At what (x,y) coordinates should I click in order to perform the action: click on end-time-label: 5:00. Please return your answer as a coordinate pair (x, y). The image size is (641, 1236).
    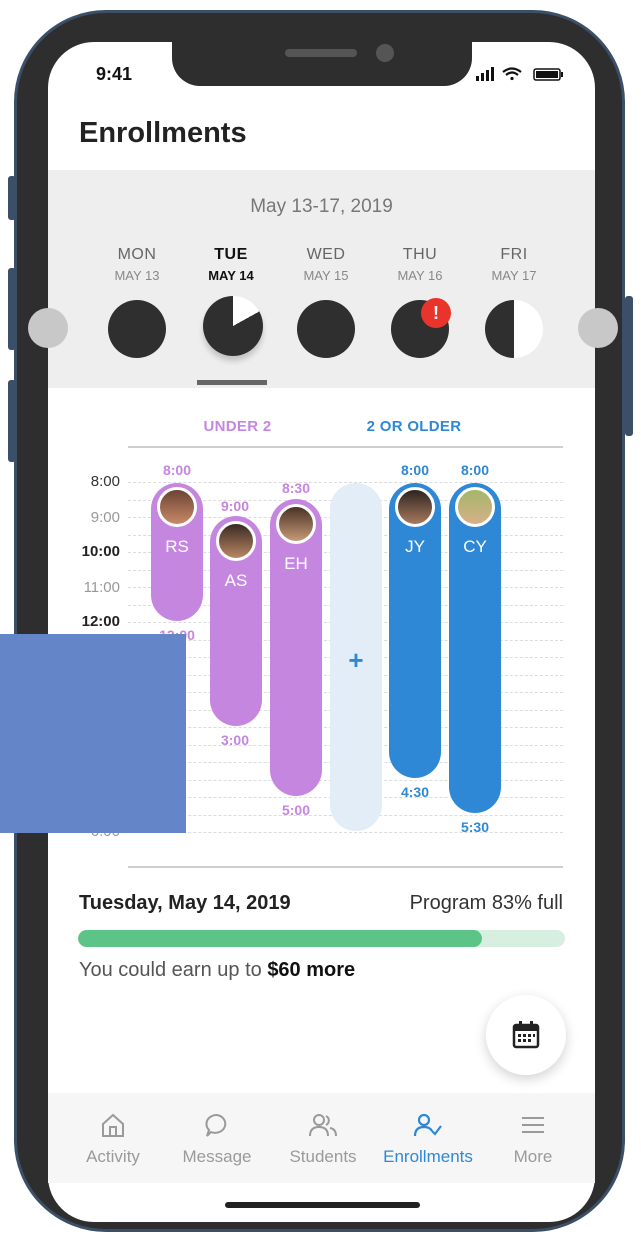
    Looking at the image, I should click on (296, 810).